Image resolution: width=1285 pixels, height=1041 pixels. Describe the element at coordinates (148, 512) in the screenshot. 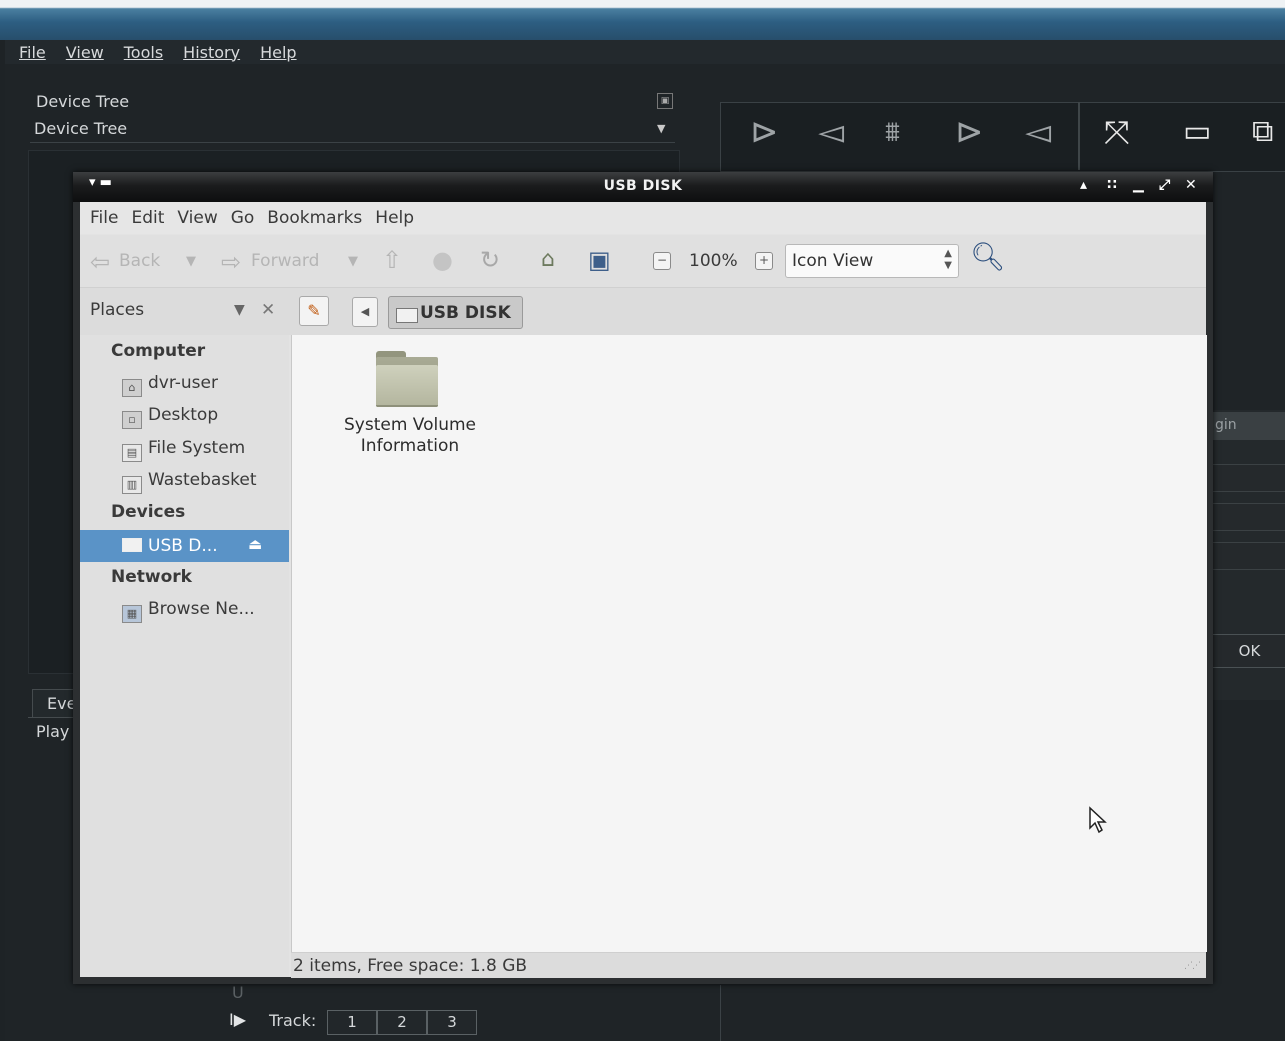

I see `sidebar-header-devices: Devices` at that location.